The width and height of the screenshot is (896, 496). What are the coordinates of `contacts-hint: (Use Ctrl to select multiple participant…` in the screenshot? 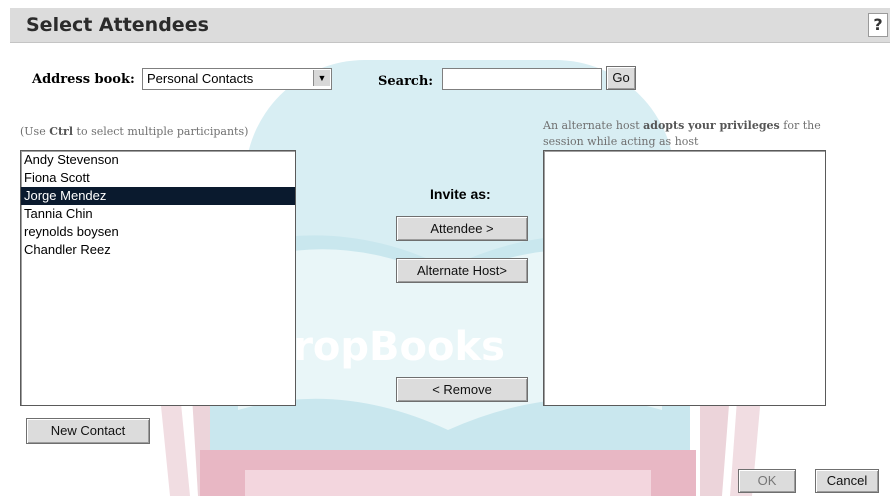 It's located at (134, 131).